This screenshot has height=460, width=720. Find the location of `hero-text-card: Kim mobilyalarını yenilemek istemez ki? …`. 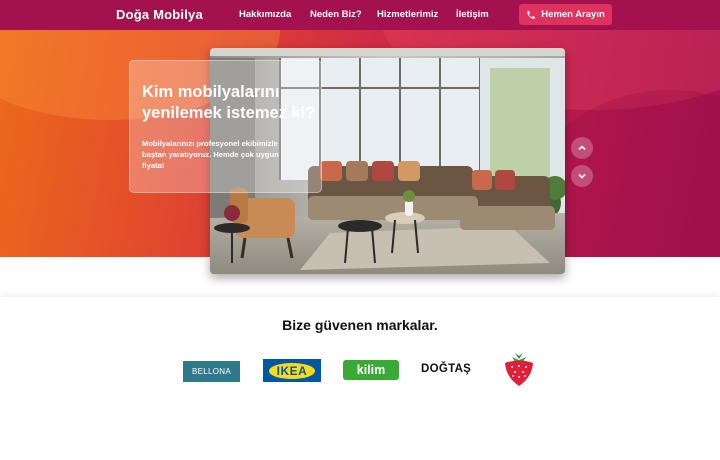

hero-text-card: Kim mobilyalarını yenilemek istemez ki? … is located at coordinates (225, 126).